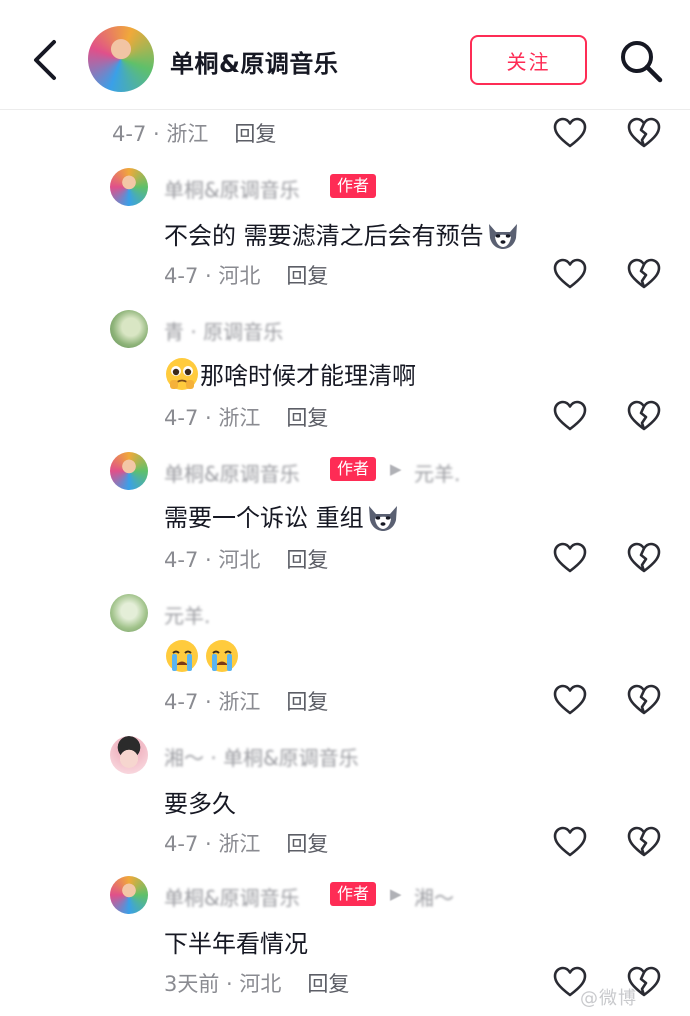 The height and width of the screenshot is (1016, 690). I want to click on top-bar: 单桐&原调音乐 关注, so click(345, 55).